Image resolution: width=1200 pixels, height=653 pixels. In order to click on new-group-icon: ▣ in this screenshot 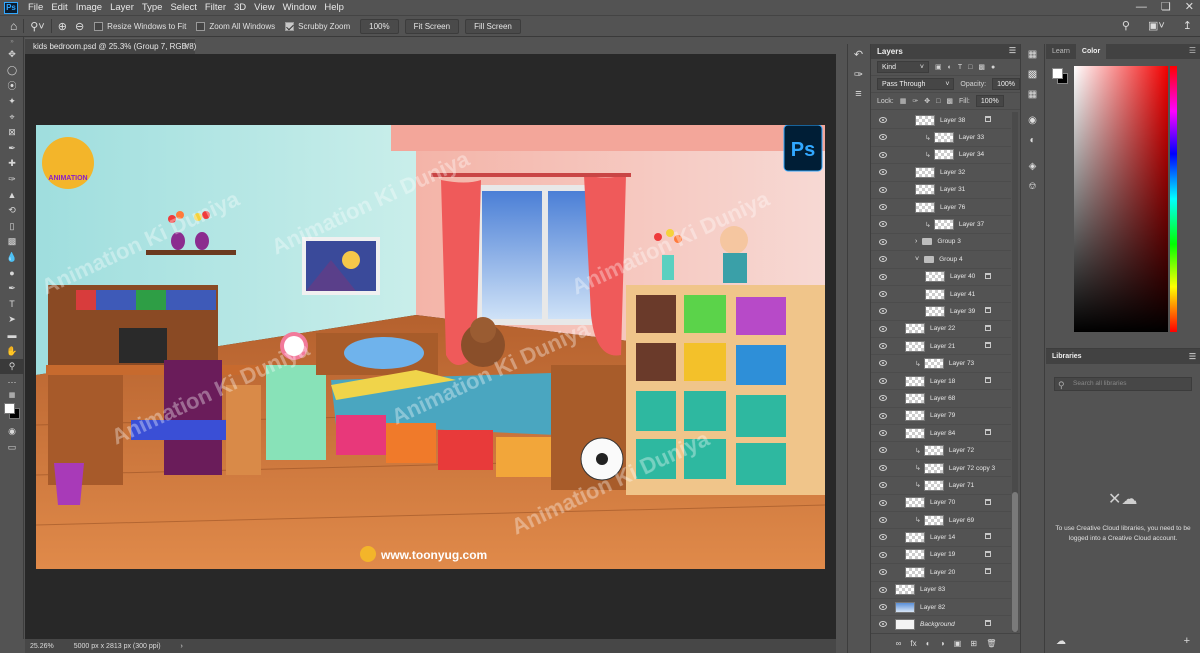, I will do `click(958, 643)`.